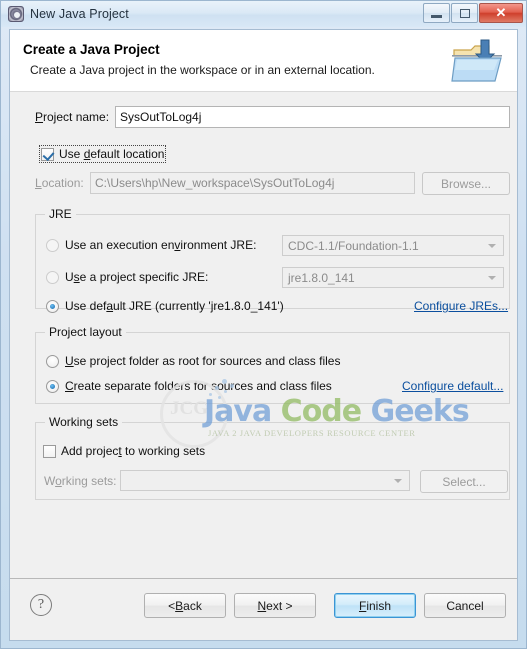 This screenshot has height=649, width=527. I want to click on page-title: Create a Java Project, so click(91, 49).